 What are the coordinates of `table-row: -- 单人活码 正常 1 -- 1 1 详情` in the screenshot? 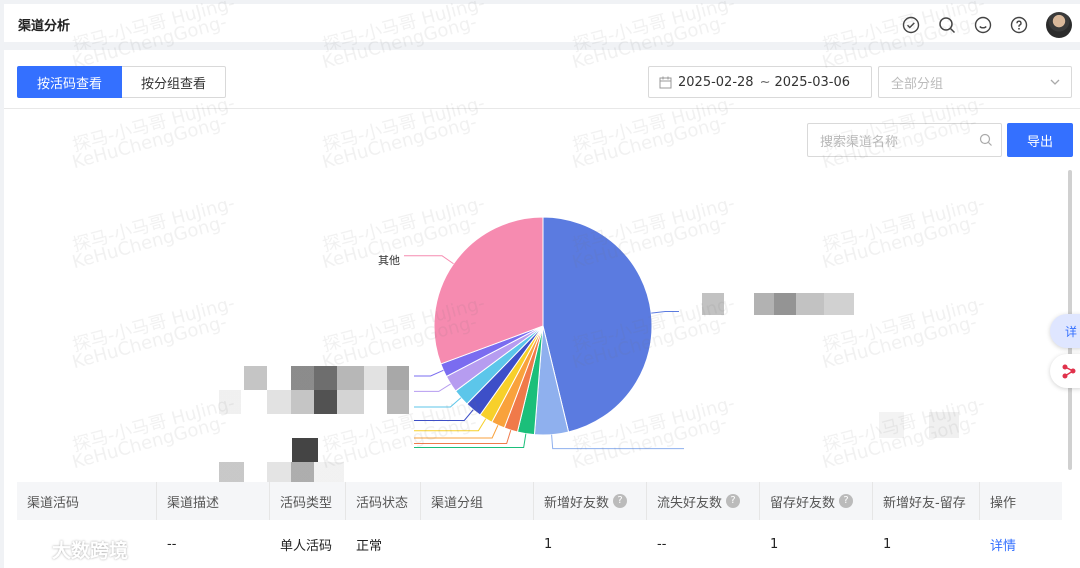 It's located at (539, 544).